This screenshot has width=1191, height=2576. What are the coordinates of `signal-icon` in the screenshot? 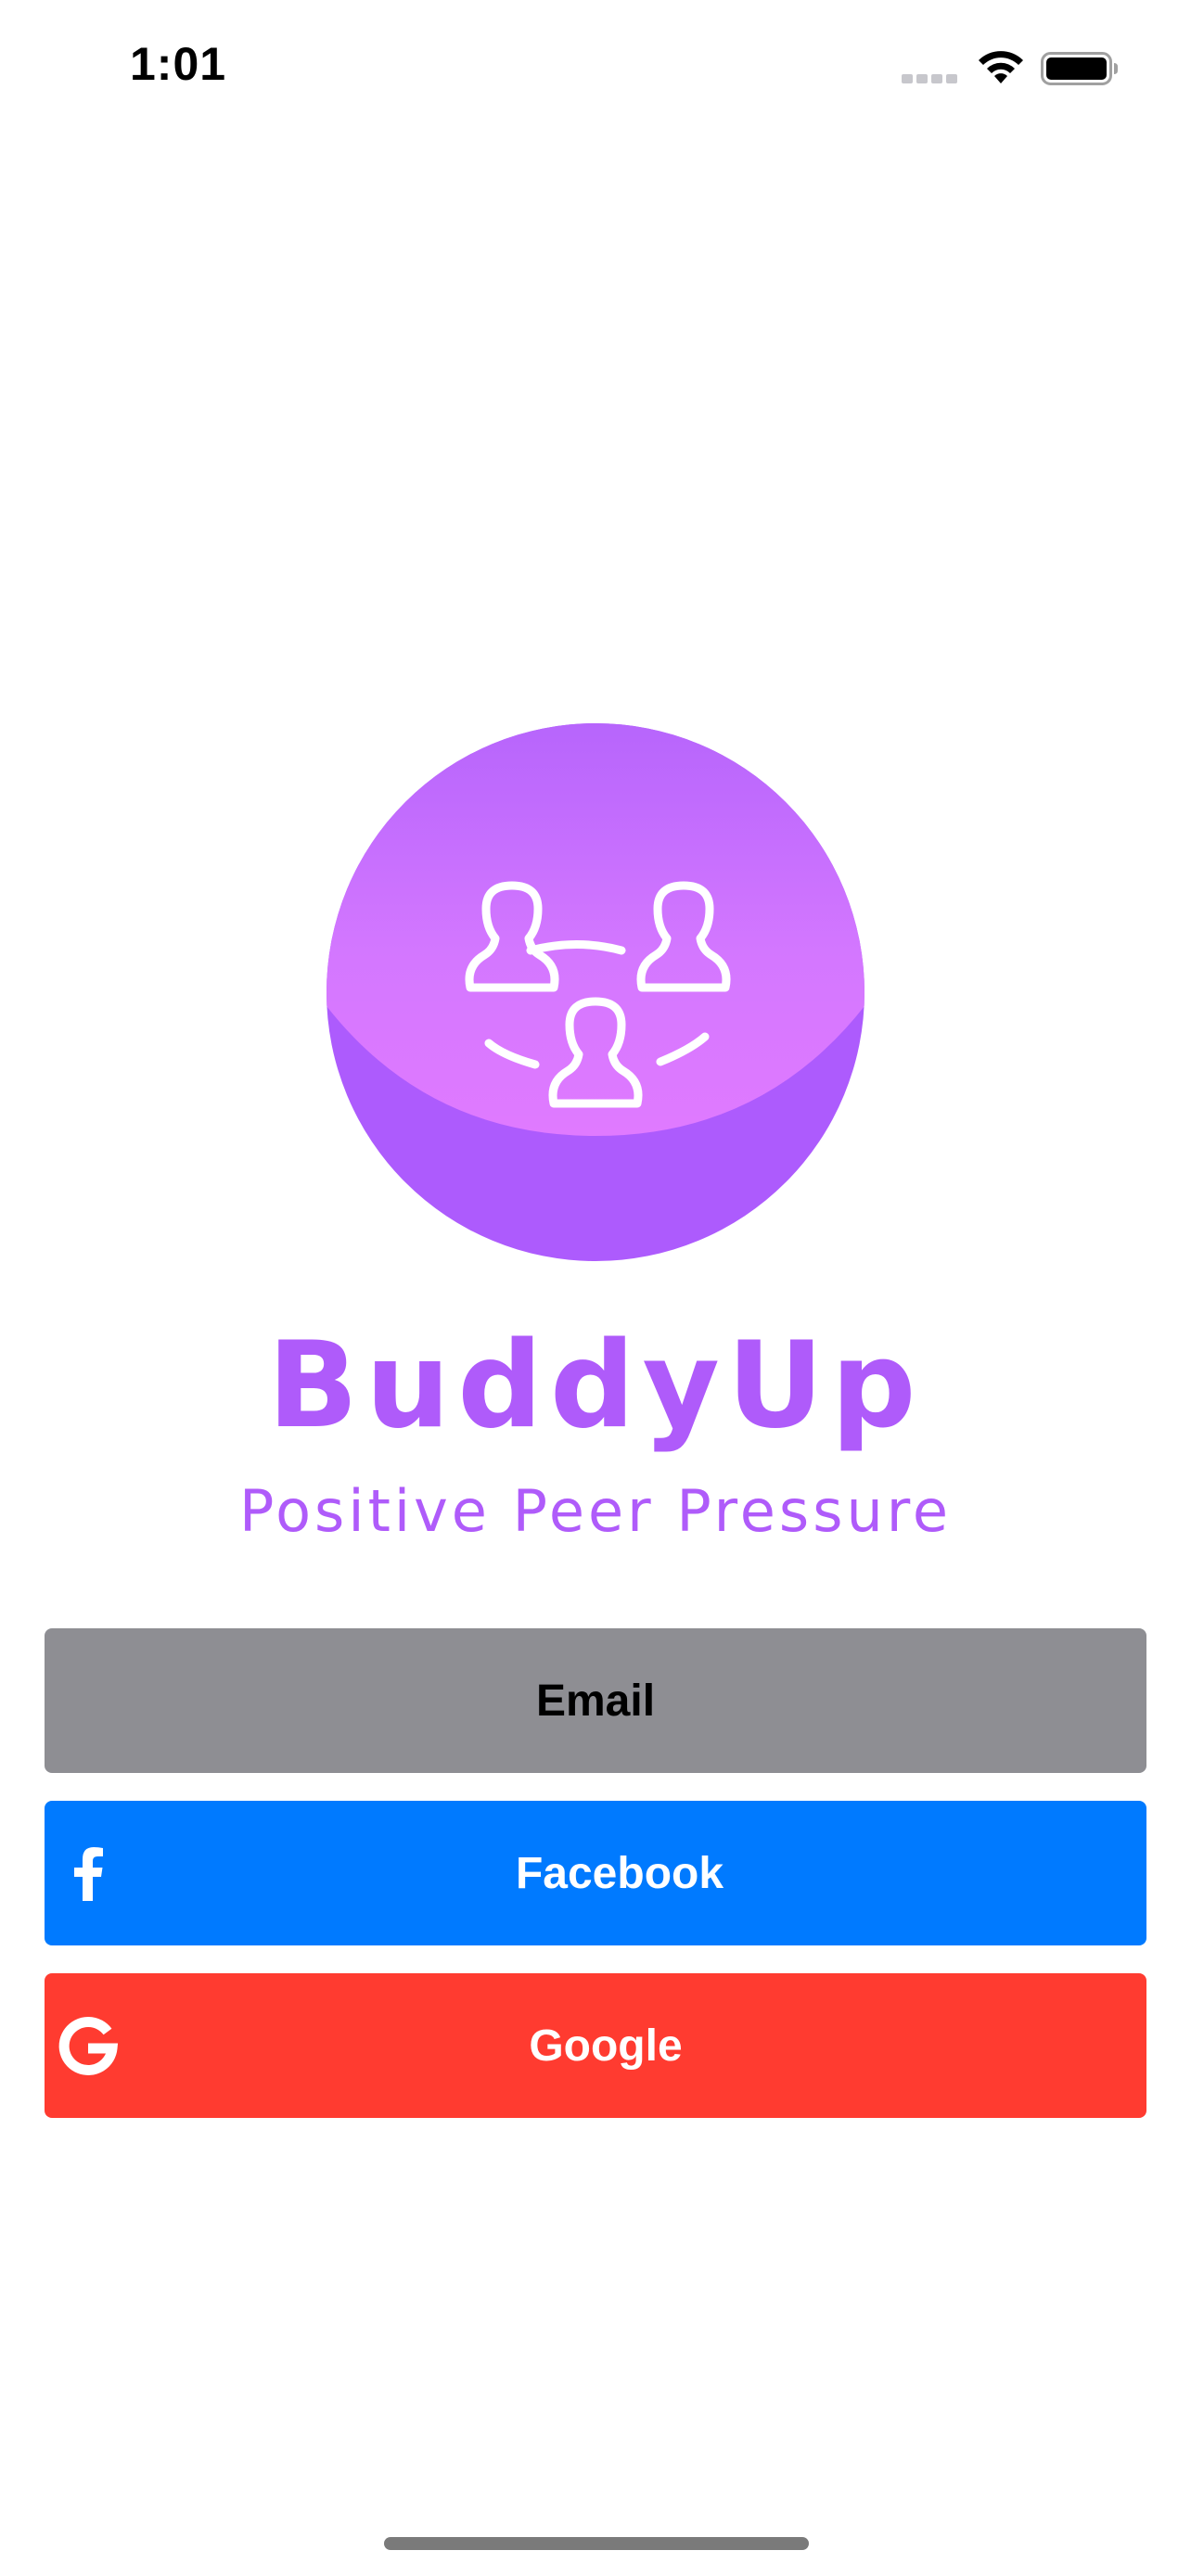 It's located at (929, 79).